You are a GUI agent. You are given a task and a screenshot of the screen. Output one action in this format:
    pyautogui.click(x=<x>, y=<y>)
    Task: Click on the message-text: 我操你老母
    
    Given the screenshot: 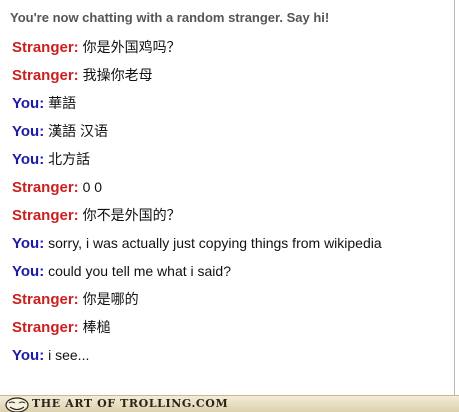 What is the action you would take?
    pyautogui.click(x=117, y=75)
    